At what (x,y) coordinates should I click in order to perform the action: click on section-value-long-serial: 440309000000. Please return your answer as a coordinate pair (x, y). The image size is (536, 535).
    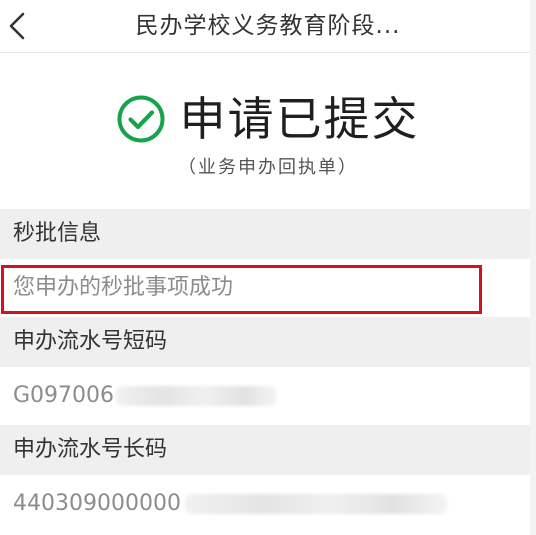
    Looking at the image, I should click on (265, 504).